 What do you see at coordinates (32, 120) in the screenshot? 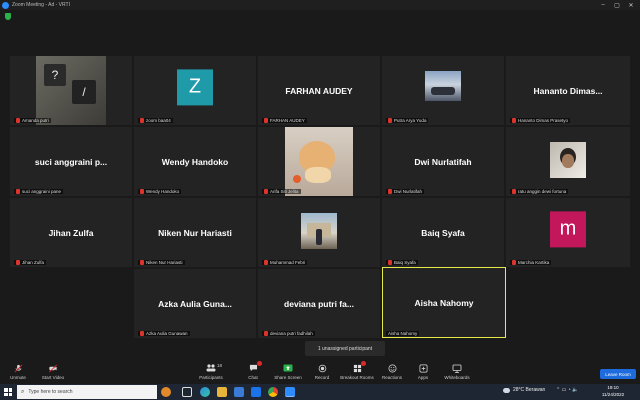
I see `participant-label: Amanda putri` at bounding box center [32, 120].